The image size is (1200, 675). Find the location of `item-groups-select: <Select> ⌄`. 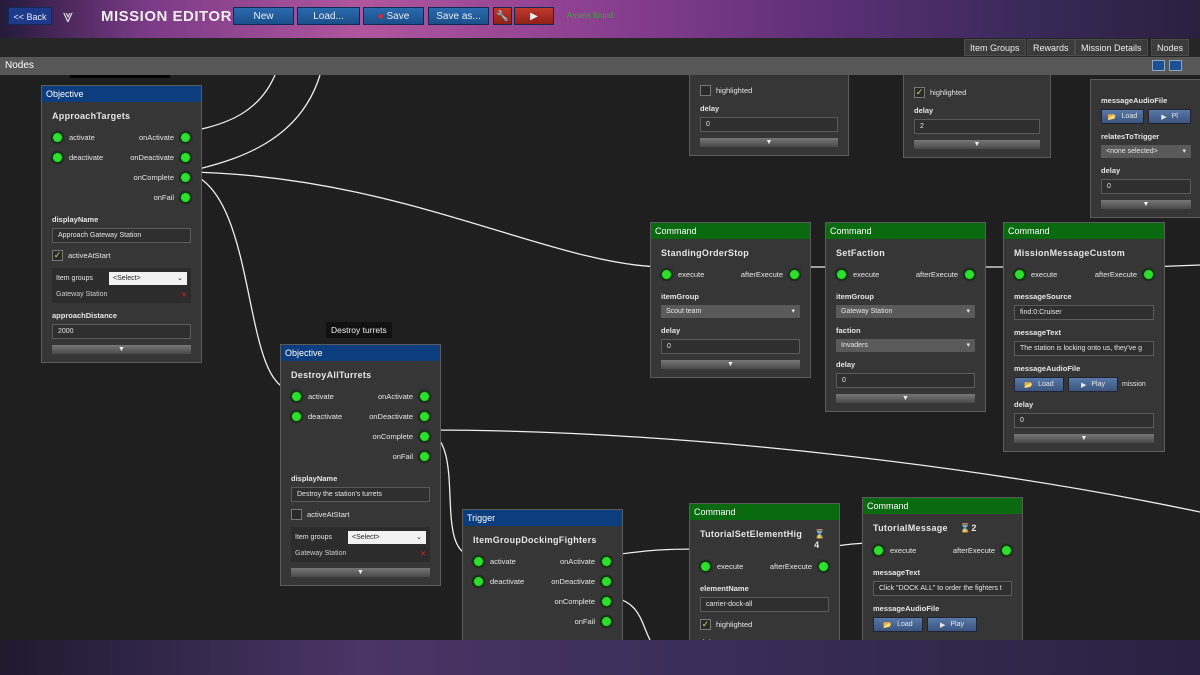

item-groups-select: <Select> ⌄ is located at coordinates (387, 537).